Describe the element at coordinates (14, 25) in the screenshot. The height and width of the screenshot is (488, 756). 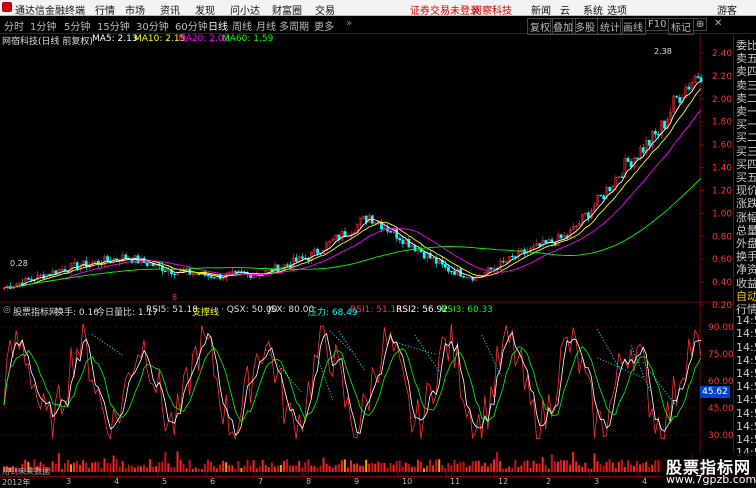
I see `period-timeshare: 分时` at that location.